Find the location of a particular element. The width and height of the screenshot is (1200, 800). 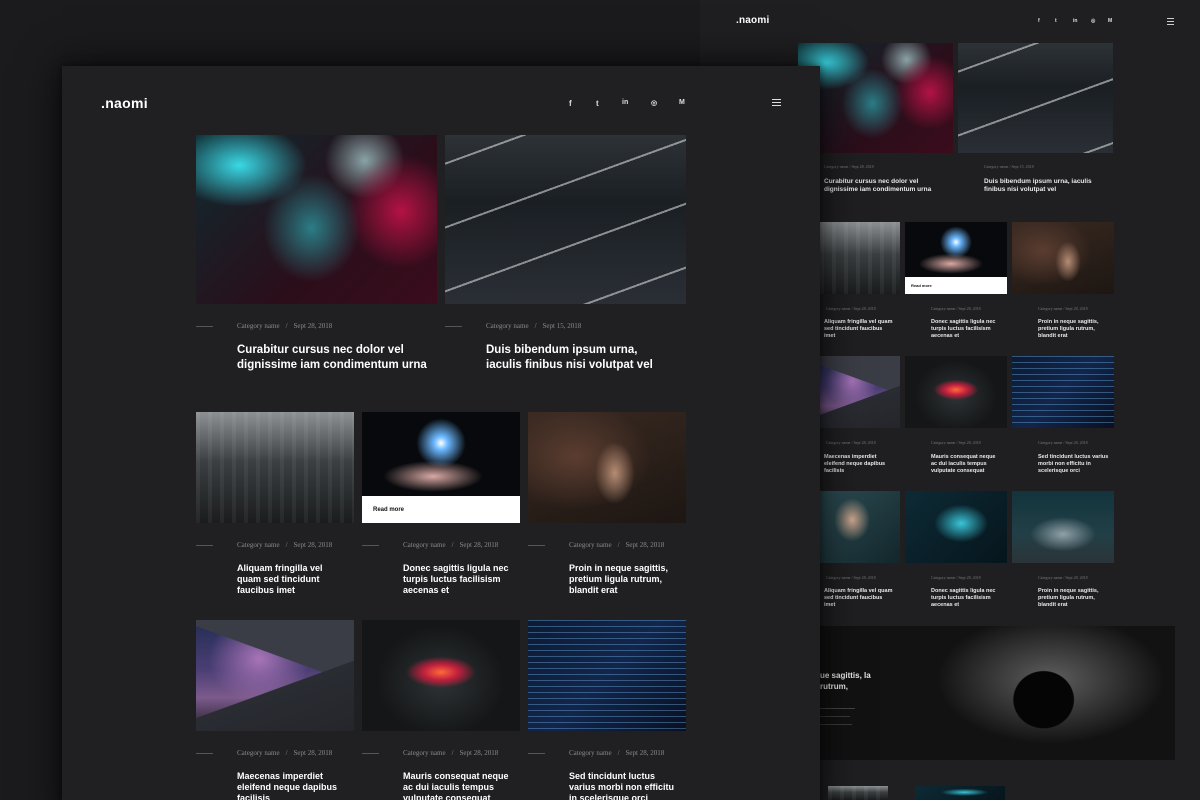

back-row1-meta-1: Category name / Sept 28, 2018 is located at coordinates (851, 308).